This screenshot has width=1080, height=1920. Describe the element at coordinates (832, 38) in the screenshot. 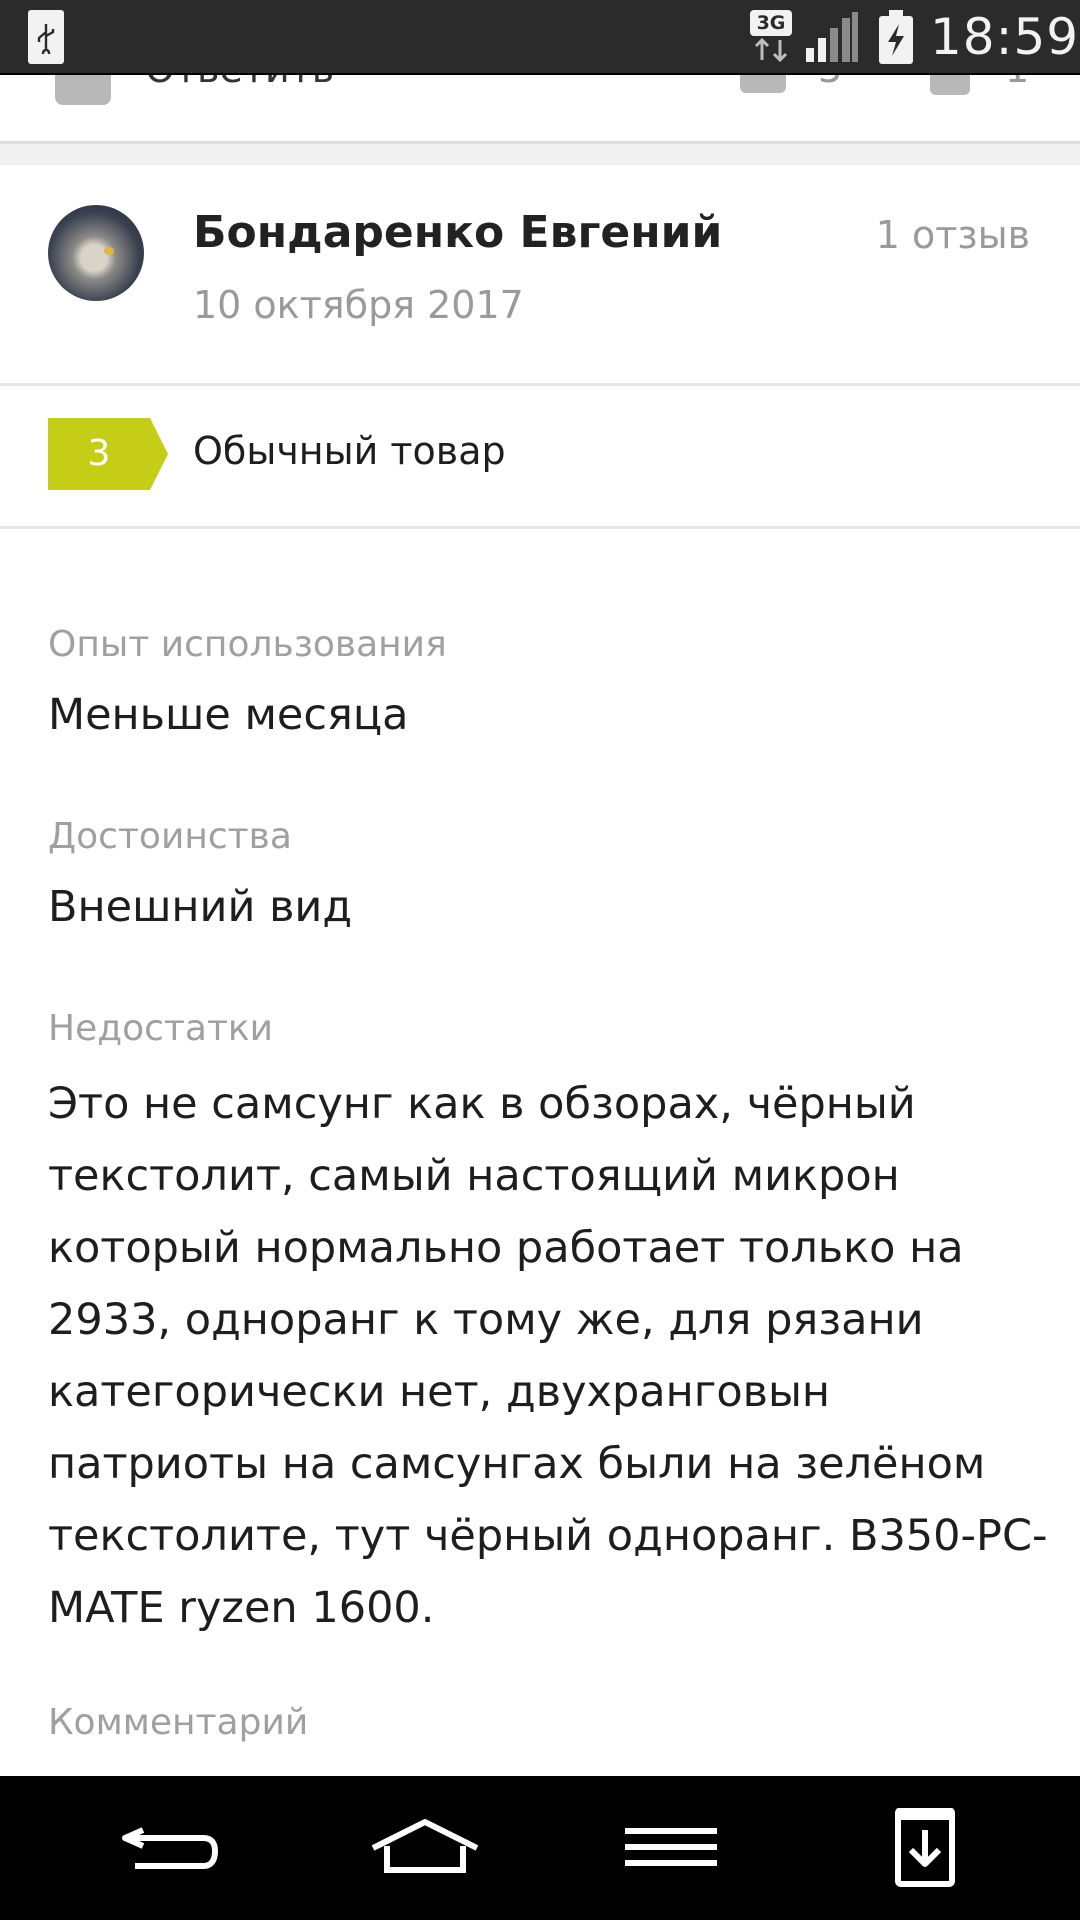

I see `signal-strength-icon` at that location.